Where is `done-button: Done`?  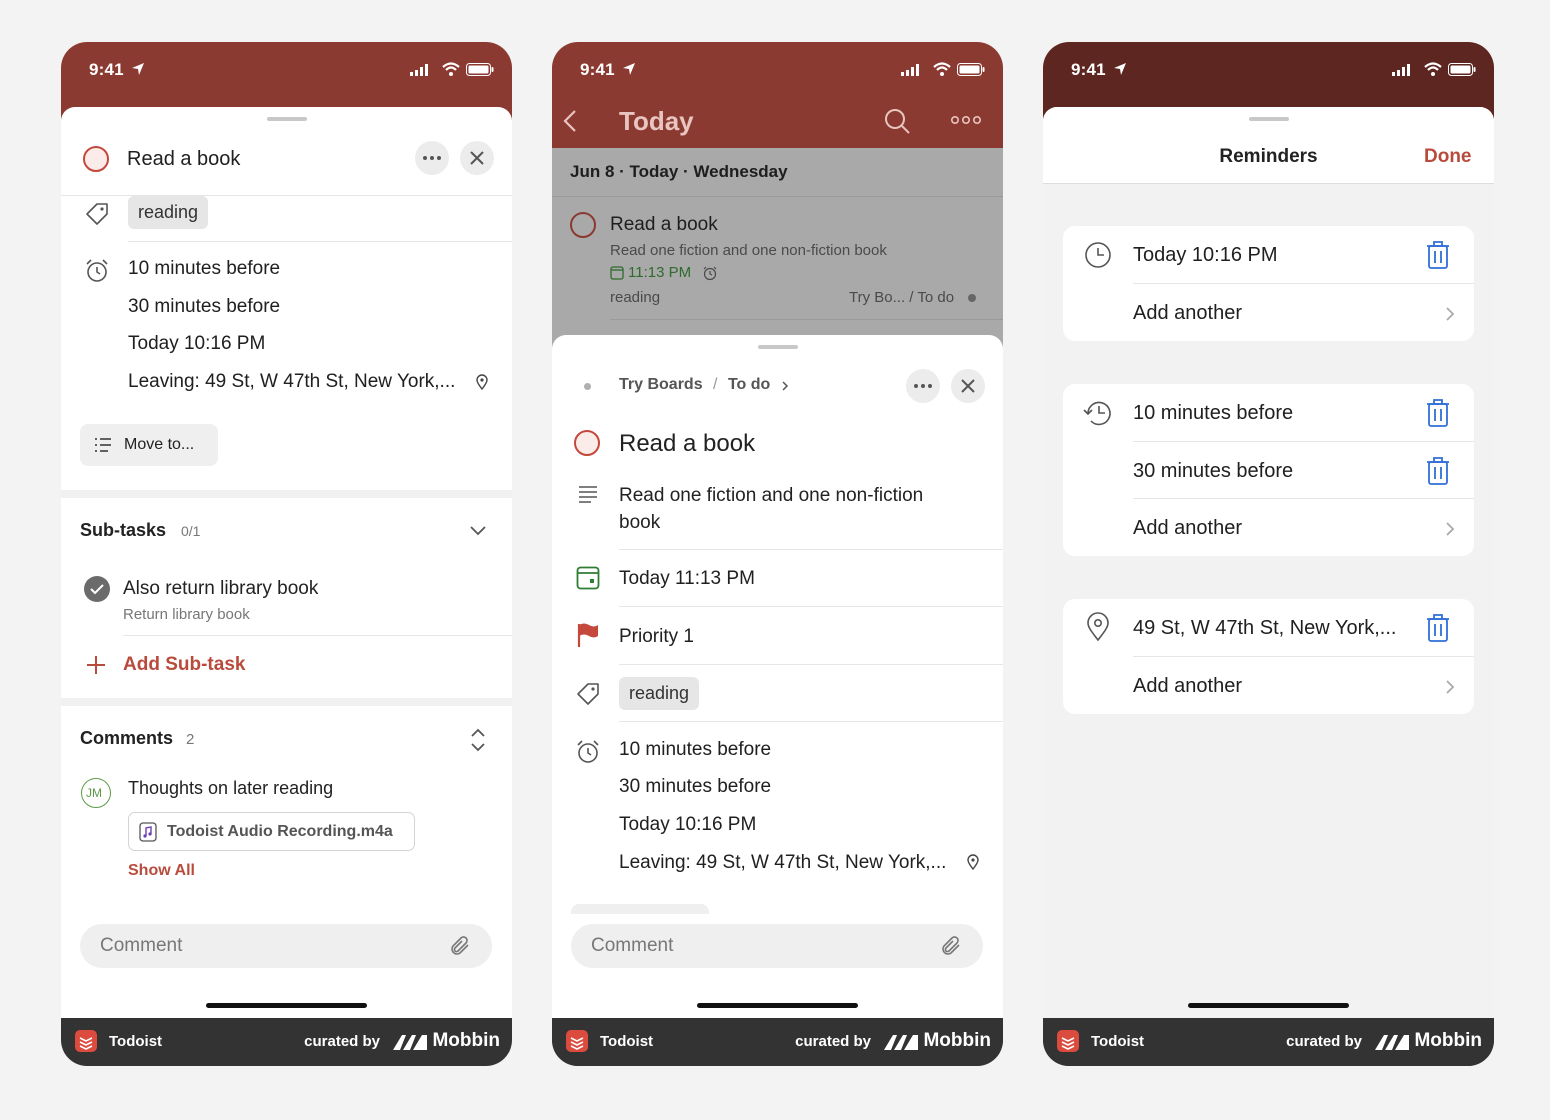
done-button: Done is located at coordinates (1448, 157).